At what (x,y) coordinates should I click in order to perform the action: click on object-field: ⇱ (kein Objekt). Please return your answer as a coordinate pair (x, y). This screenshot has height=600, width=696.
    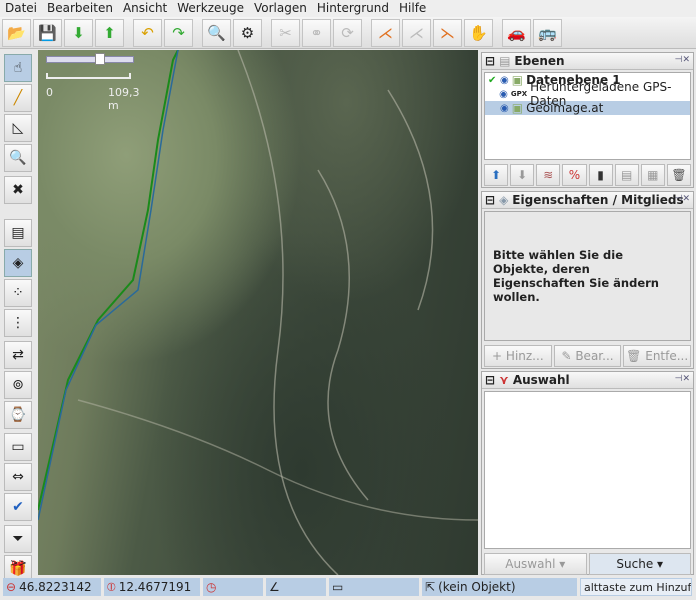
    Looking at the image, I should click on (499, 587).